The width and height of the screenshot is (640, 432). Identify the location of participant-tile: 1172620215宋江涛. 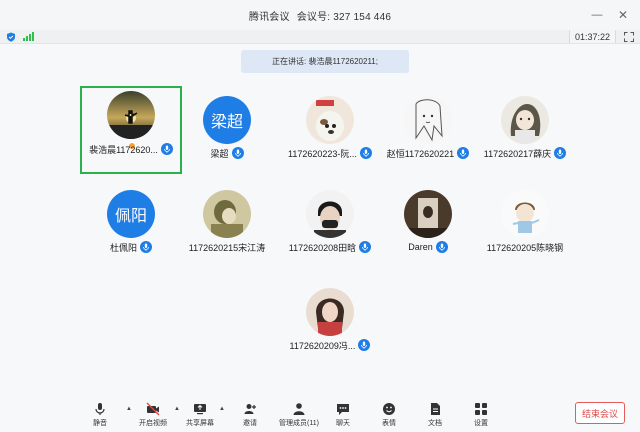
(227, 224).